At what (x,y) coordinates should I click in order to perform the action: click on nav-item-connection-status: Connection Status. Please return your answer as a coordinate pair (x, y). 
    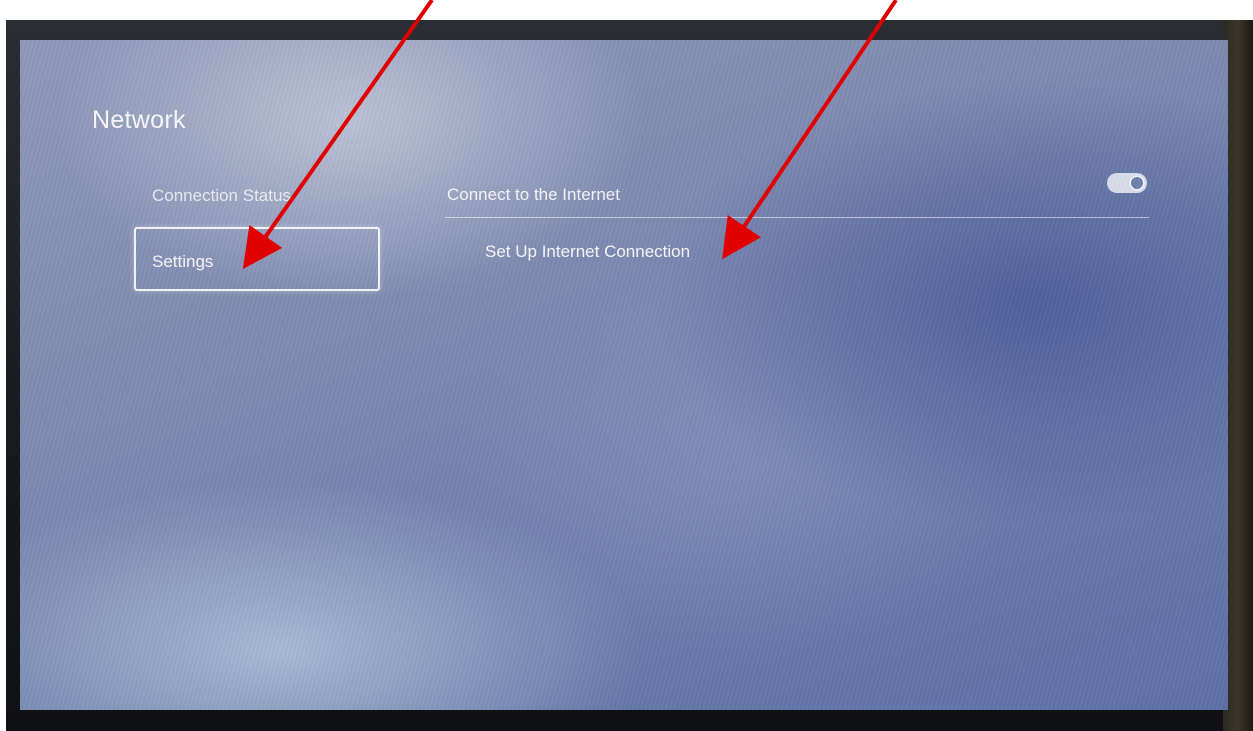
    Looking at the image, I should click on (221, 196).